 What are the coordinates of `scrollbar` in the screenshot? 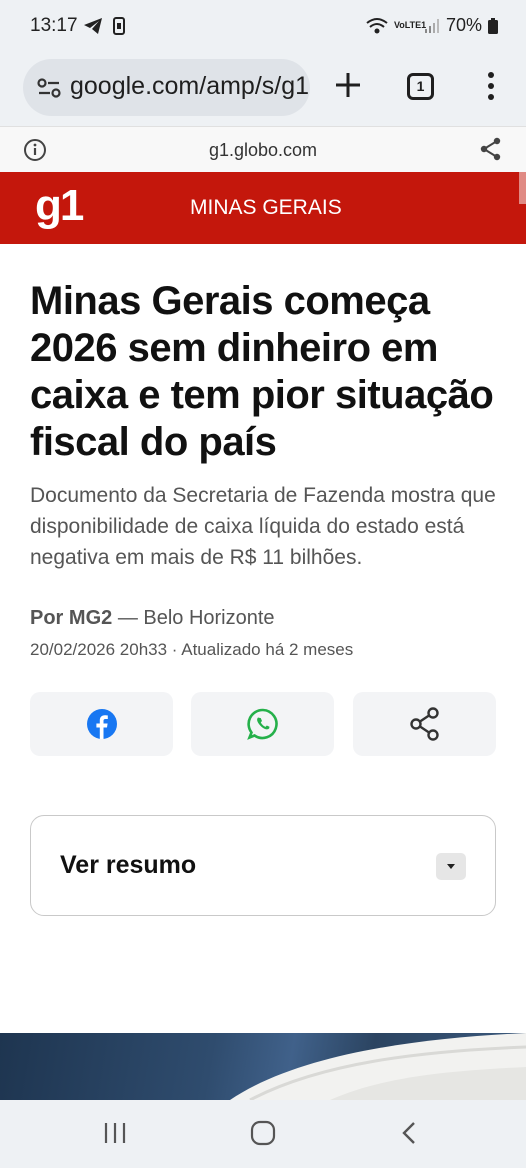 It's located at (522, 188).